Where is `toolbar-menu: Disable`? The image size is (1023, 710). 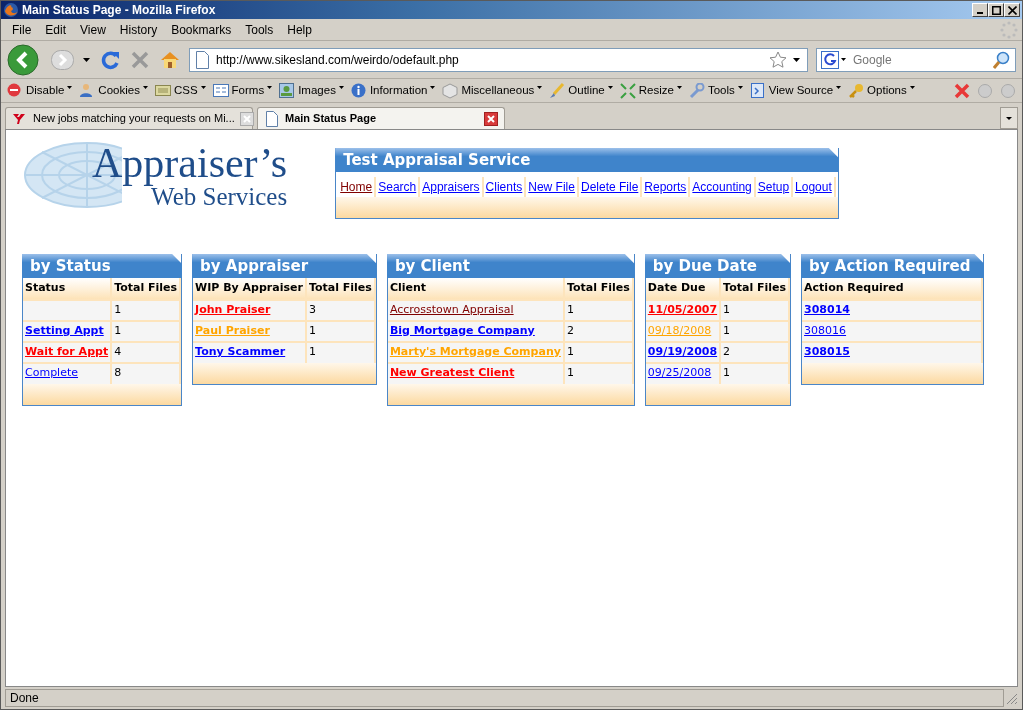 toolbar-menu: Disable is located at coordinates (40, 90).